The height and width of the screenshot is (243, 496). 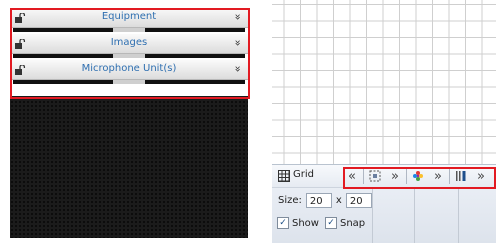 What do you see at coordinates (330, 223) in the screenshot?
I see `snap-checkbox: ✓` at bounding box center [330, 223].